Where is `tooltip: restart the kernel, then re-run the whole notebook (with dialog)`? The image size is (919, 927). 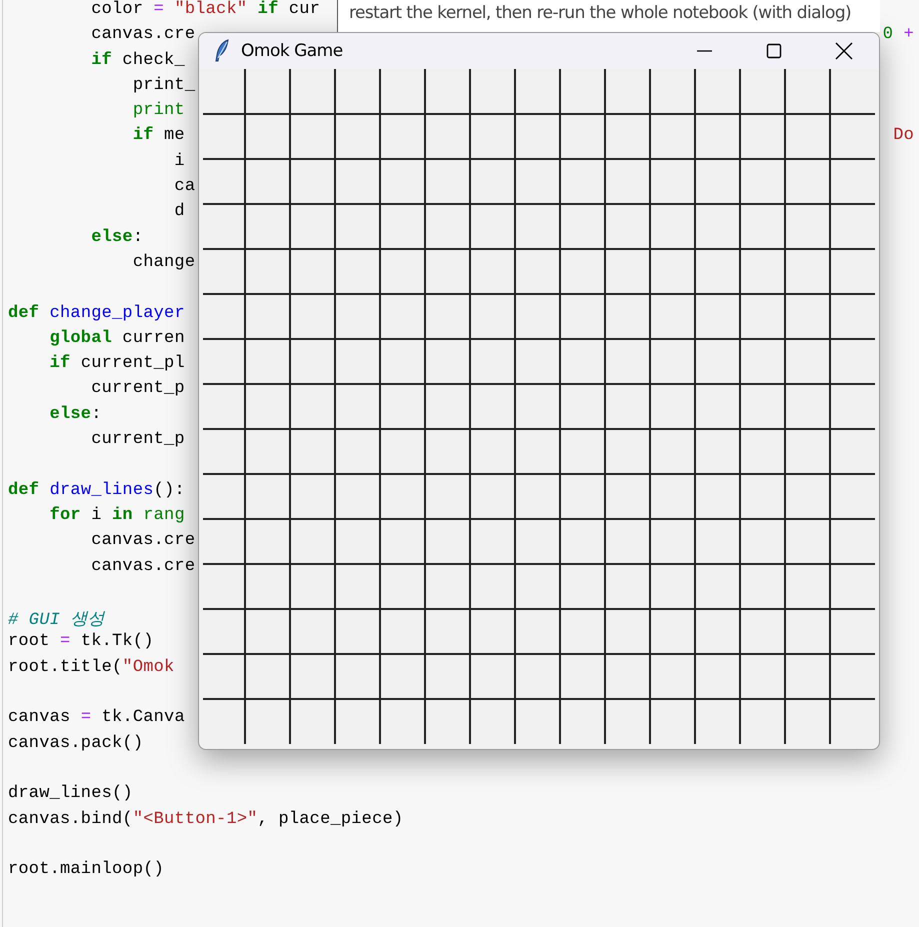 tooltip: restart the kernel, then re-run the whole notebook (with dialog) is located at coordinates (608, 16).